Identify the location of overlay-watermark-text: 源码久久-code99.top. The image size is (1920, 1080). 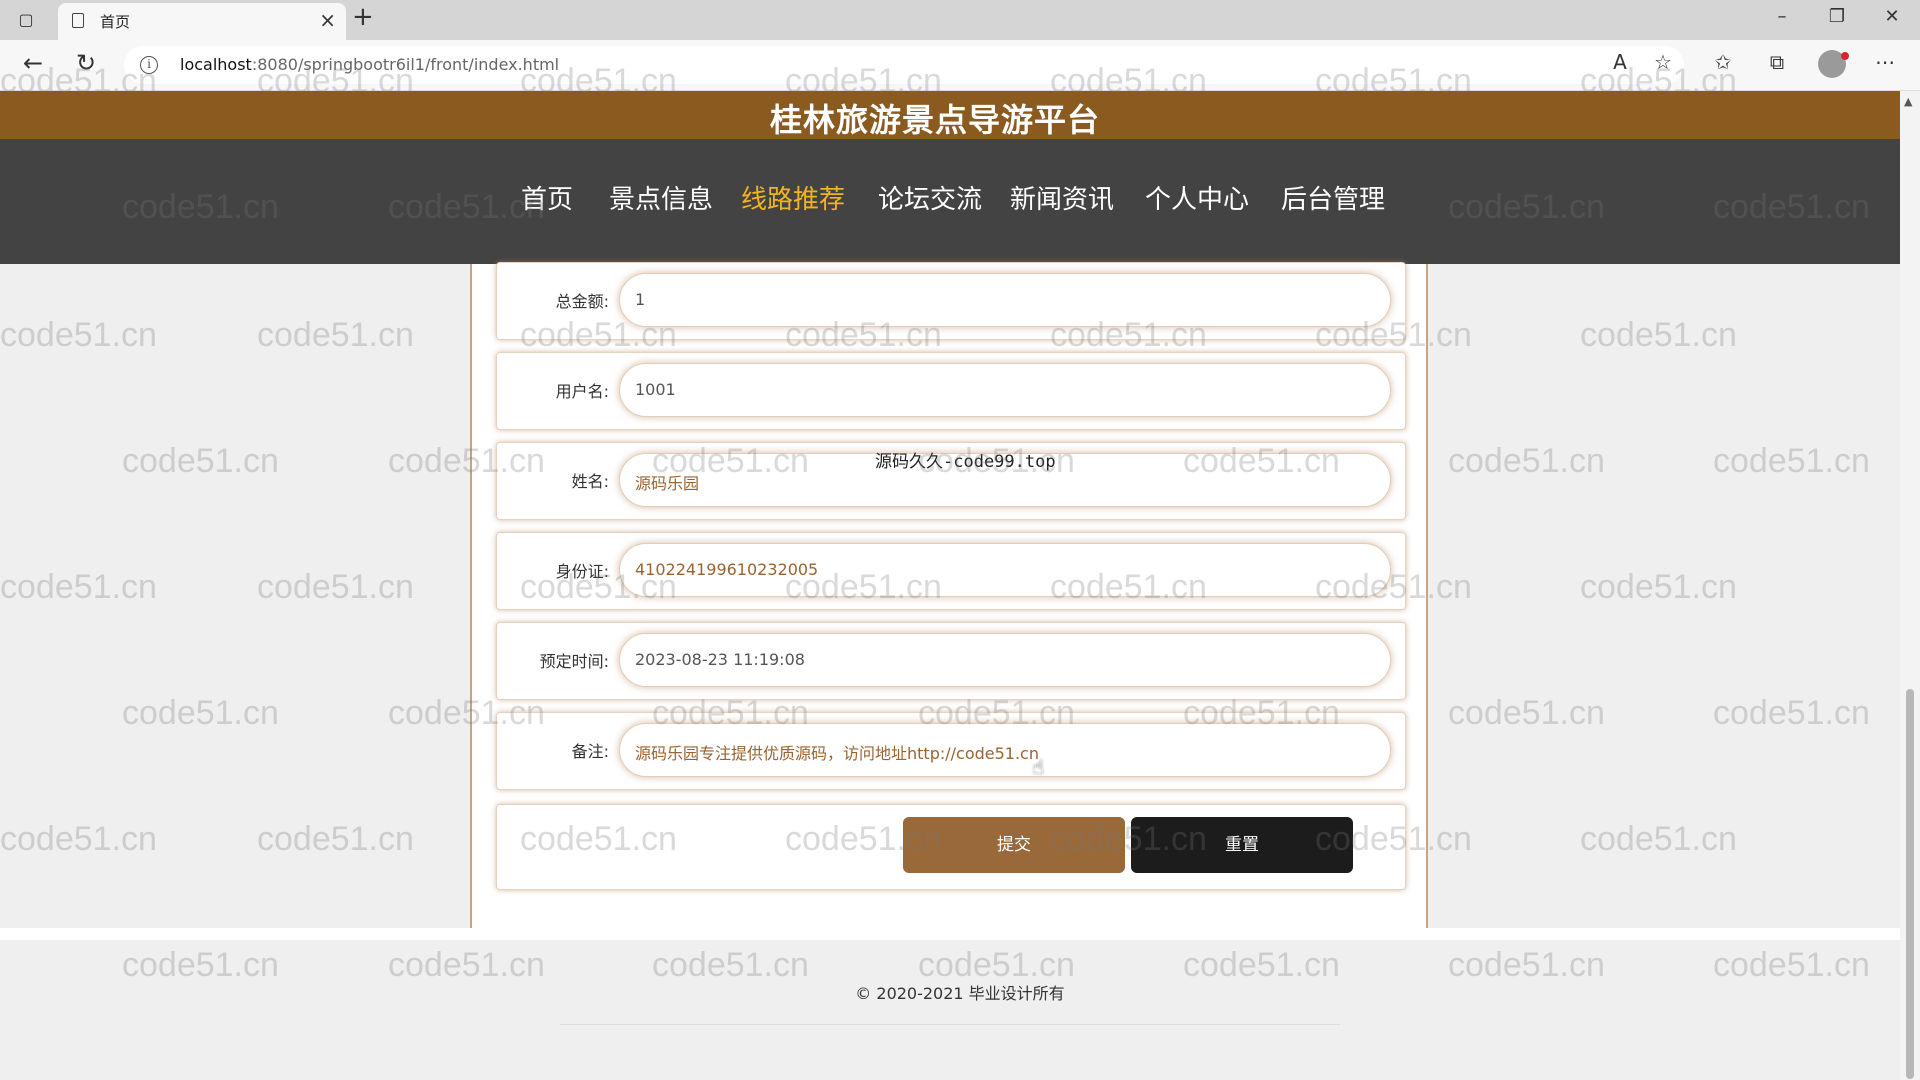
(965, 462).